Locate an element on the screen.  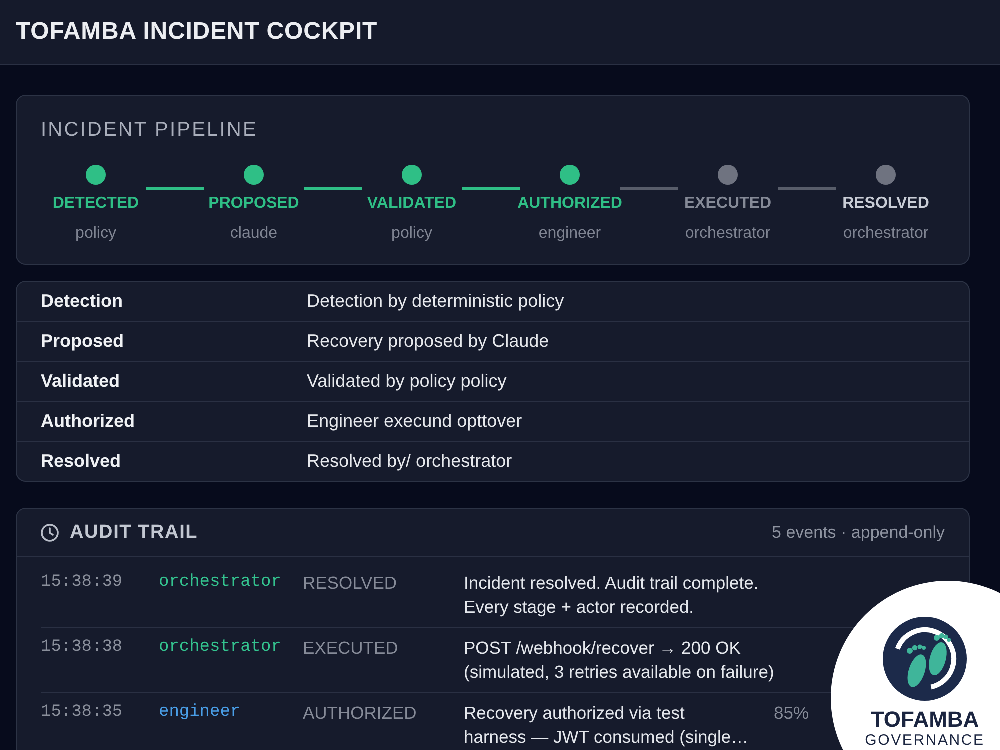
event-percent: 85% is located at coordinates (792, 713).